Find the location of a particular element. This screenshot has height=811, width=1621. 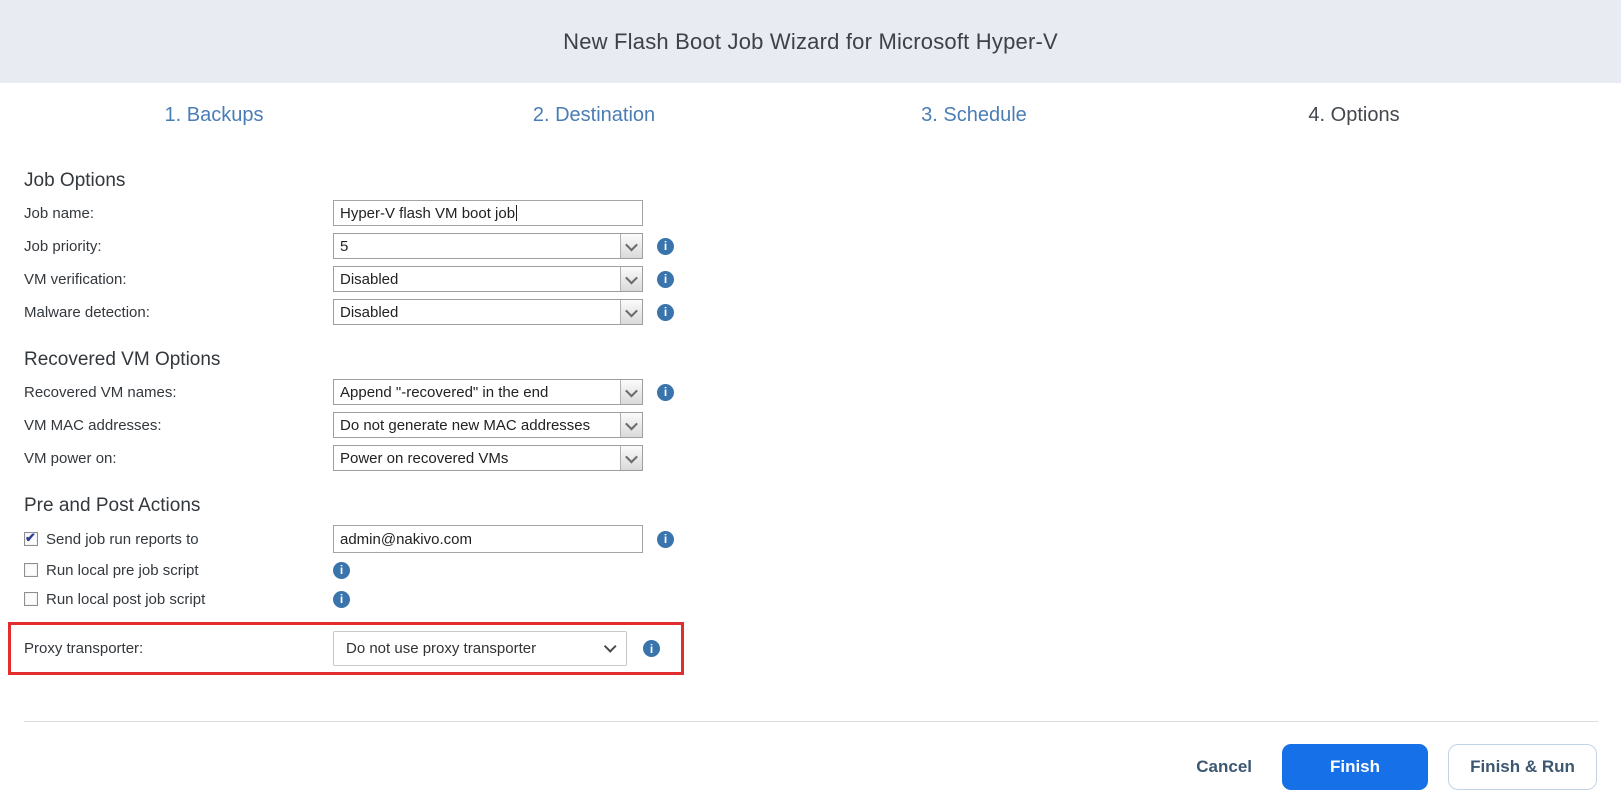

post-script-label: Run local post job script is located at coordinates (126, 599).